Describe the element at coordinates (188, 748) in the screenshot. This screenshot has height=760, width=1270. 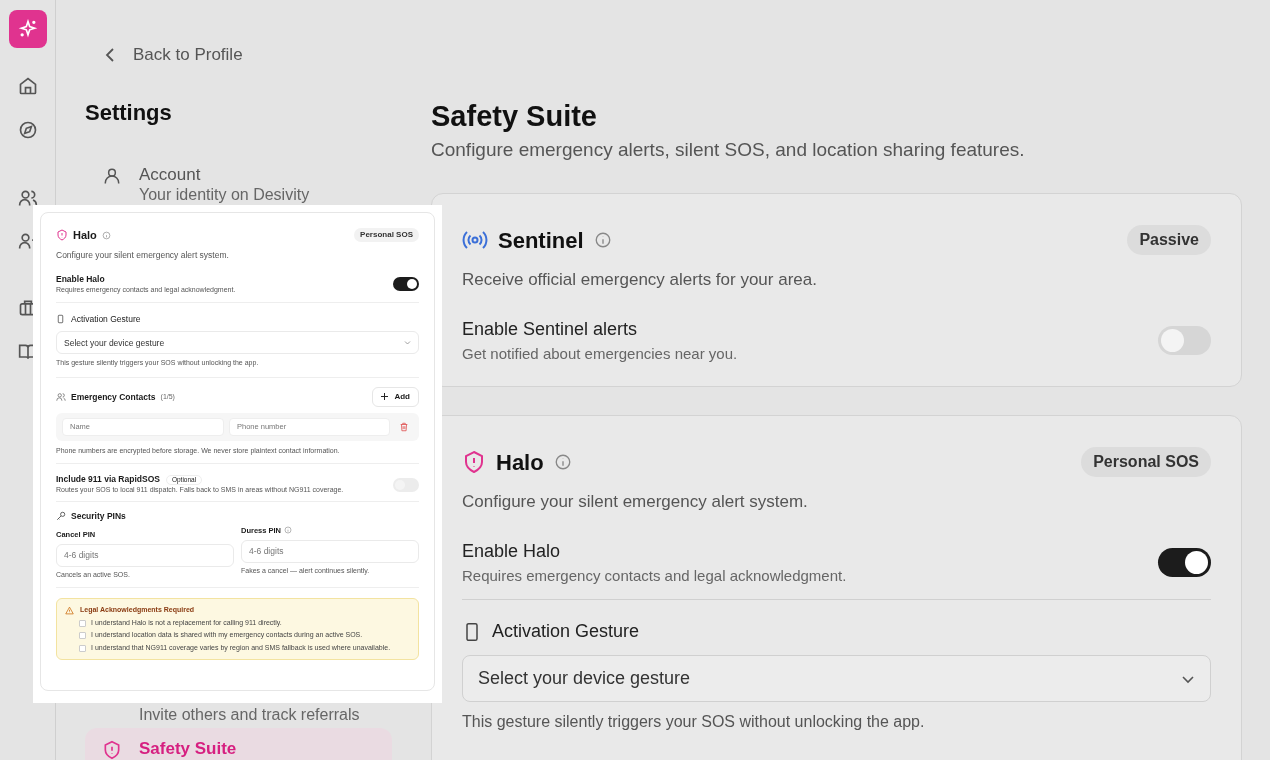
I see `sidebar-item-label: Safety Suite` at that location.